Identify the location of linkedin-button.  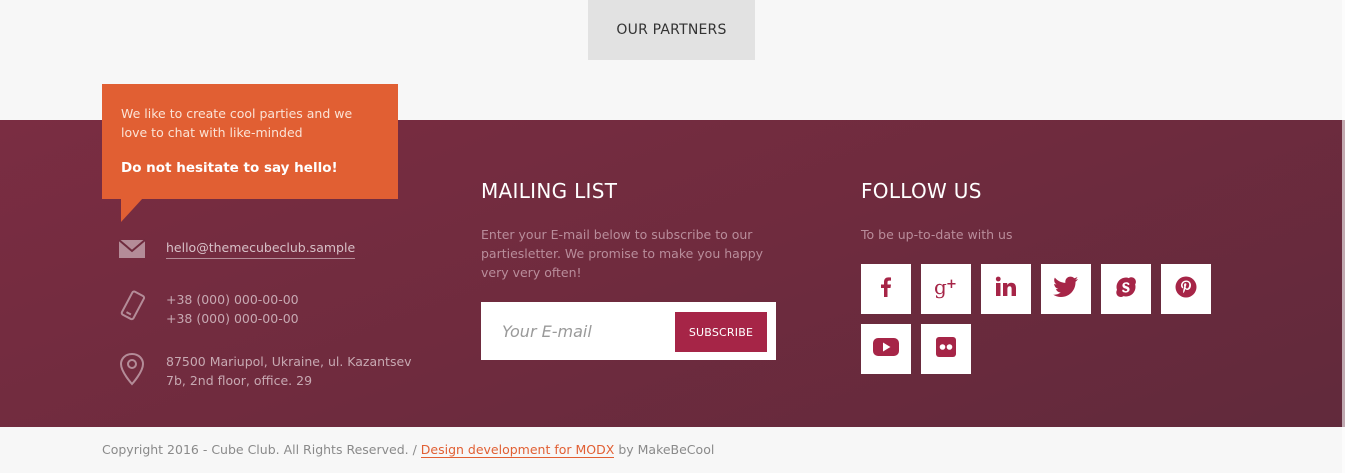
(1006, 289).